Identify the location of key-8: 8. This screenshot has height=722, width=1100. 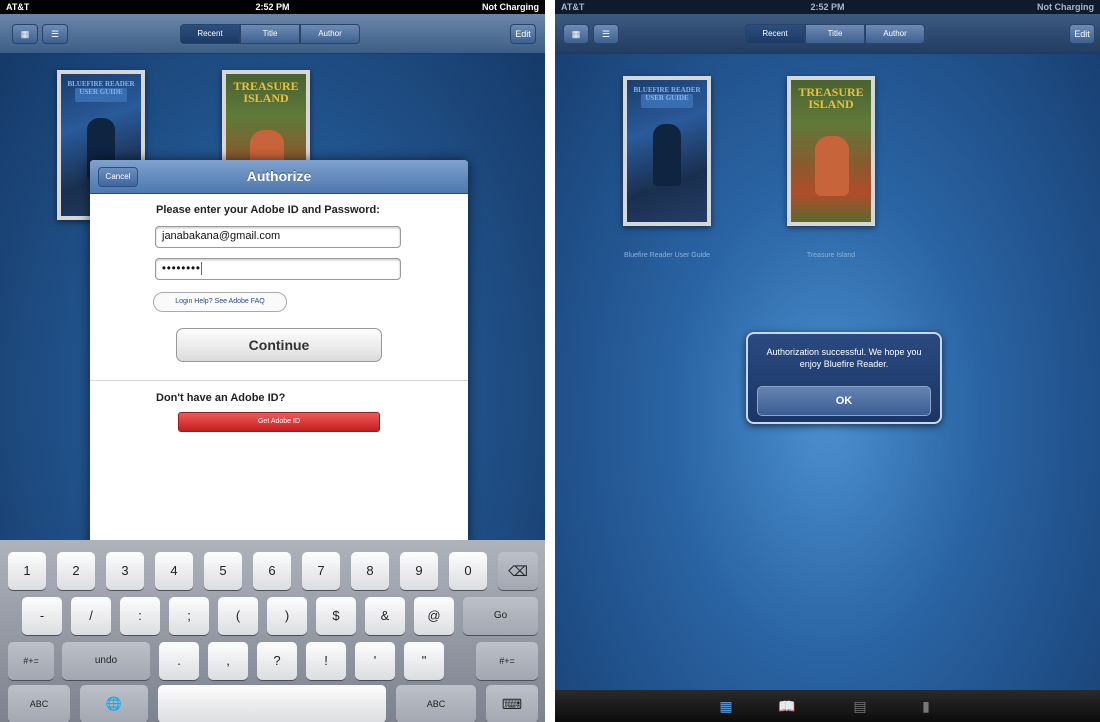
(370, 571).